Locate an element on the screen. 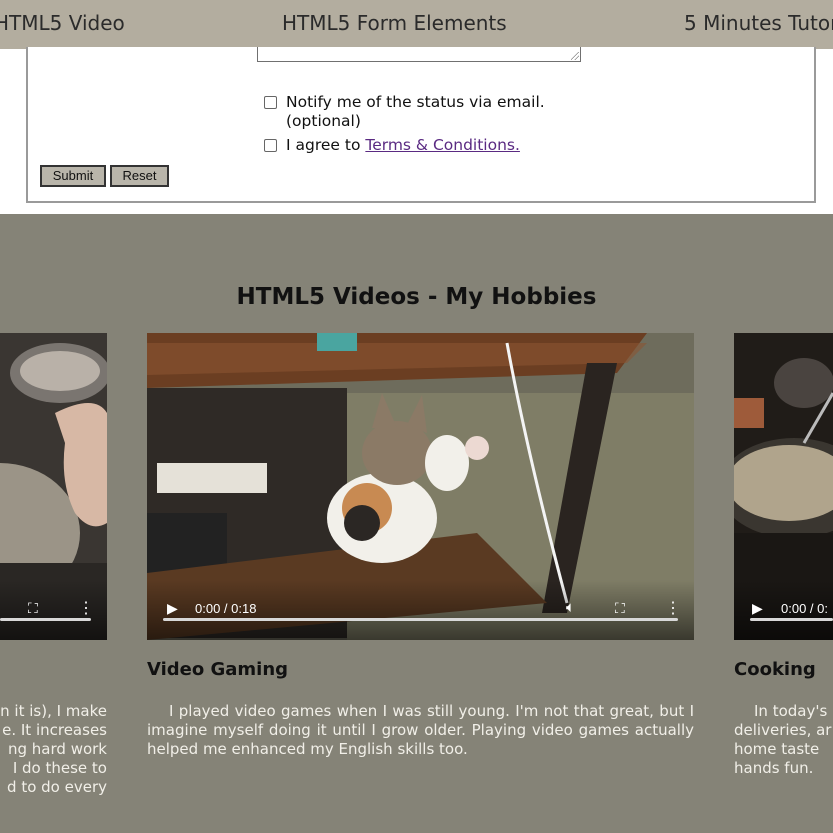 The image size is (833, 833). video-progress-cooking is located at coordinates (791, 619).